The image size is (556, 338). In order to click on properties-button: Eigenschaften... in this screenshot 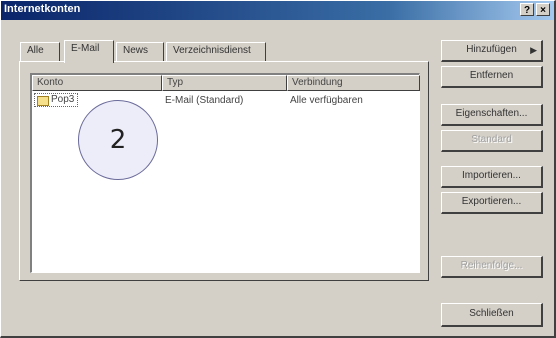, I will do `click(492, 115)`.